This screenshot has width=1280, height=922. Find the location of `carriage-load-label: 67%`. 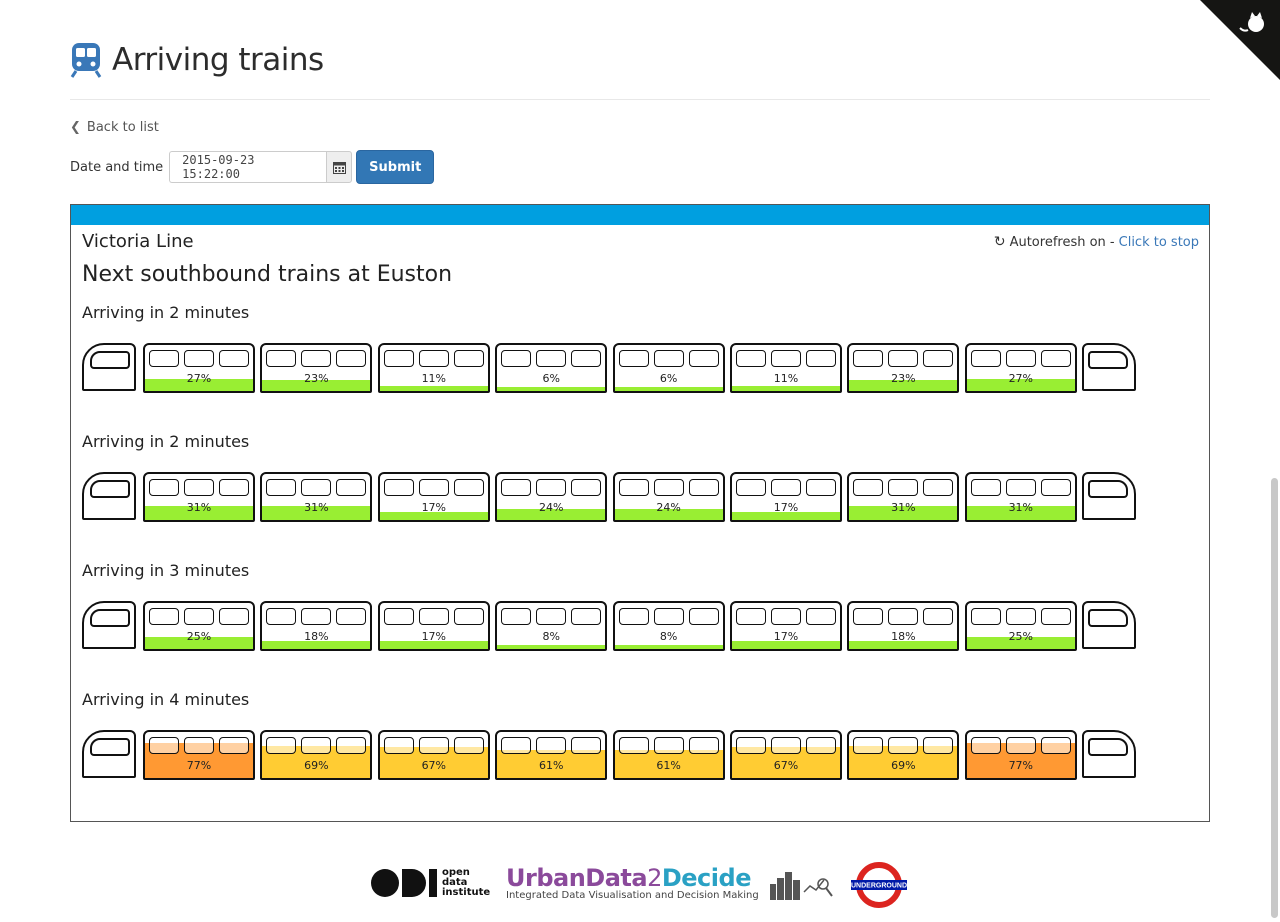

carriage-load-label: 67% is located at coordinates (786, 765).